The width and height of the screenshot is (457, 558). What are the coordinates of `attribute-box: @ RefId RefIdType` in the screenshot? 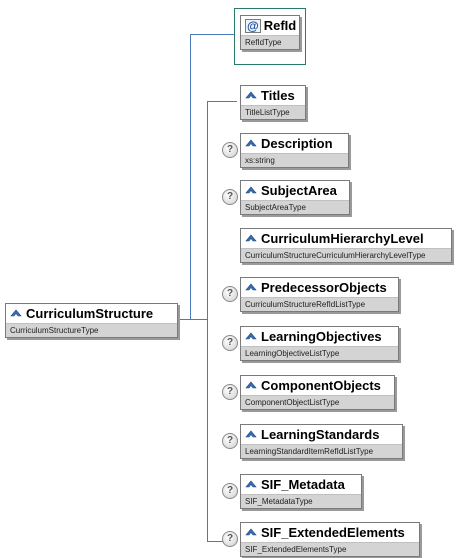 It's located at (270, 32).